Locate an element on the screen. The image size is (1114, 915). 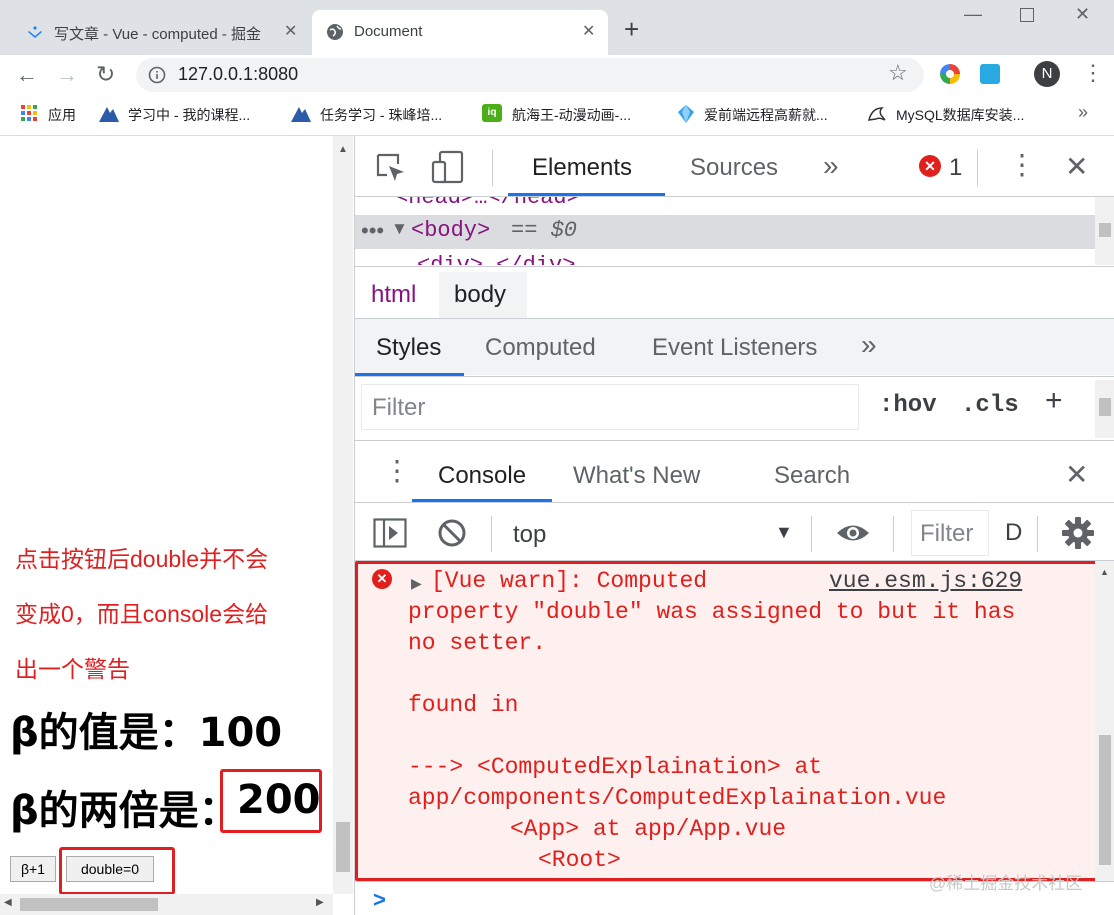
dom-scrollbar is located at coordinates (1104, 231).